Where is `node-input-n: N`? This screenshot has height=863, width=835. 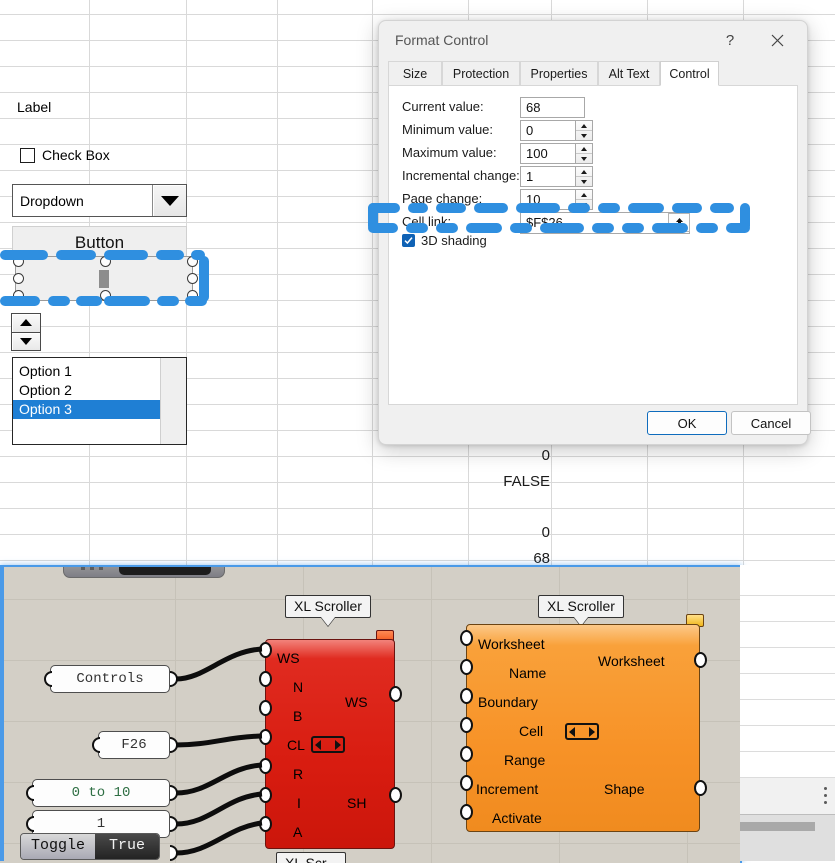 node-input-n: N is located at coordinates (298, 687).